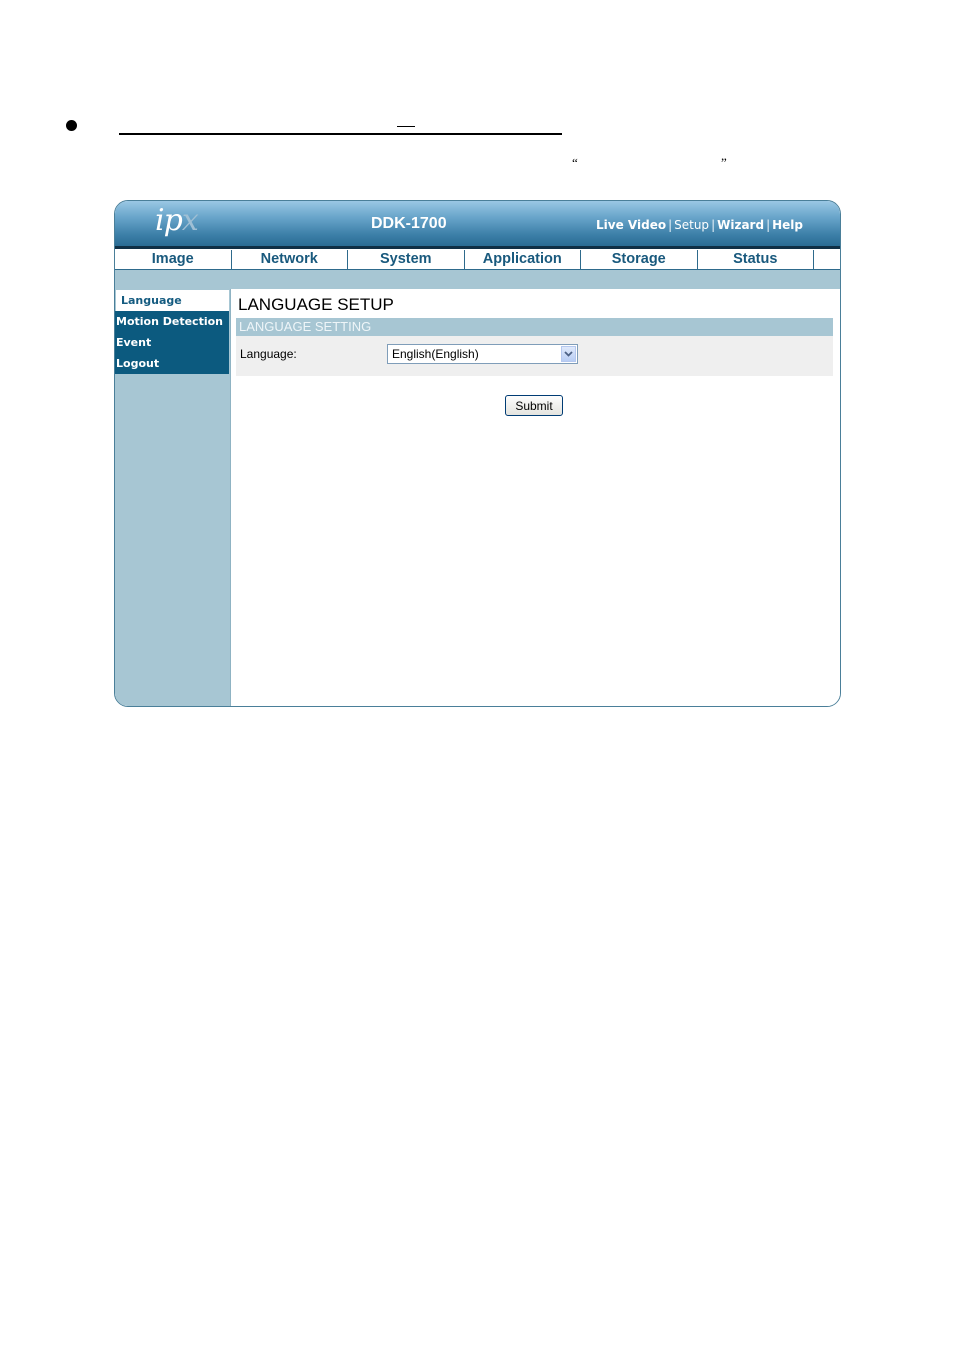 The image size is (954, 1354). What do you see at coordinates (172, 300) in the screenshot?
I see `sidebar-item-language: Language` at bounding box center [172, 300].